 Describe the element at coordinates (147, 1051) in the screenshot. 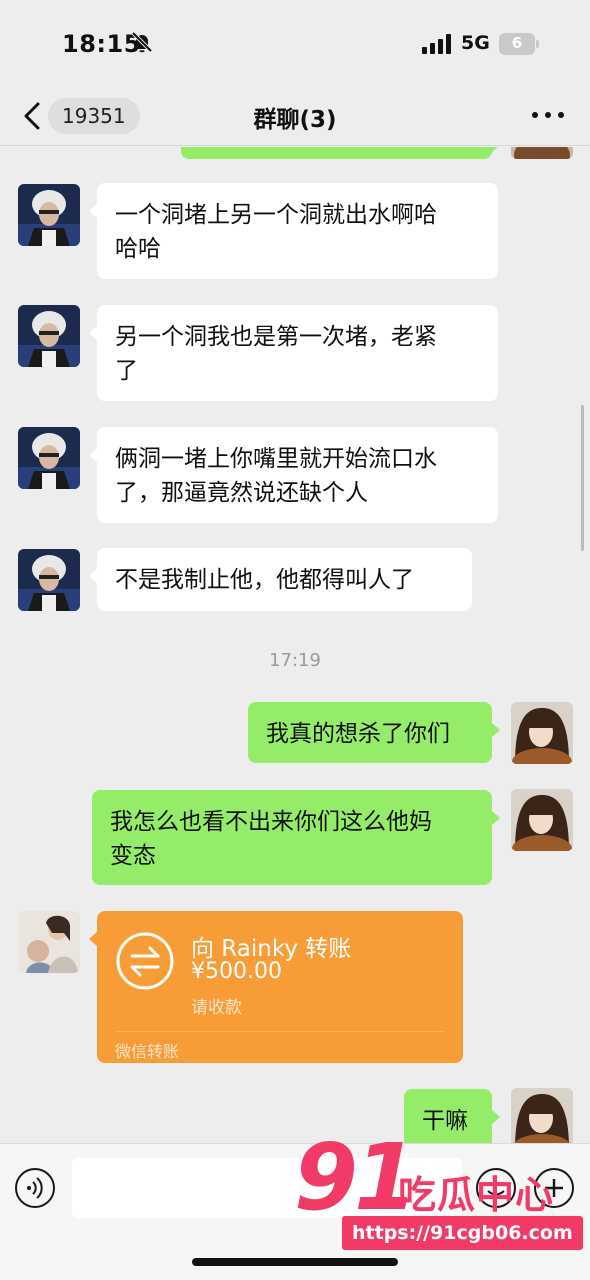

I see `transfer-footer: 微信转账` at that location.